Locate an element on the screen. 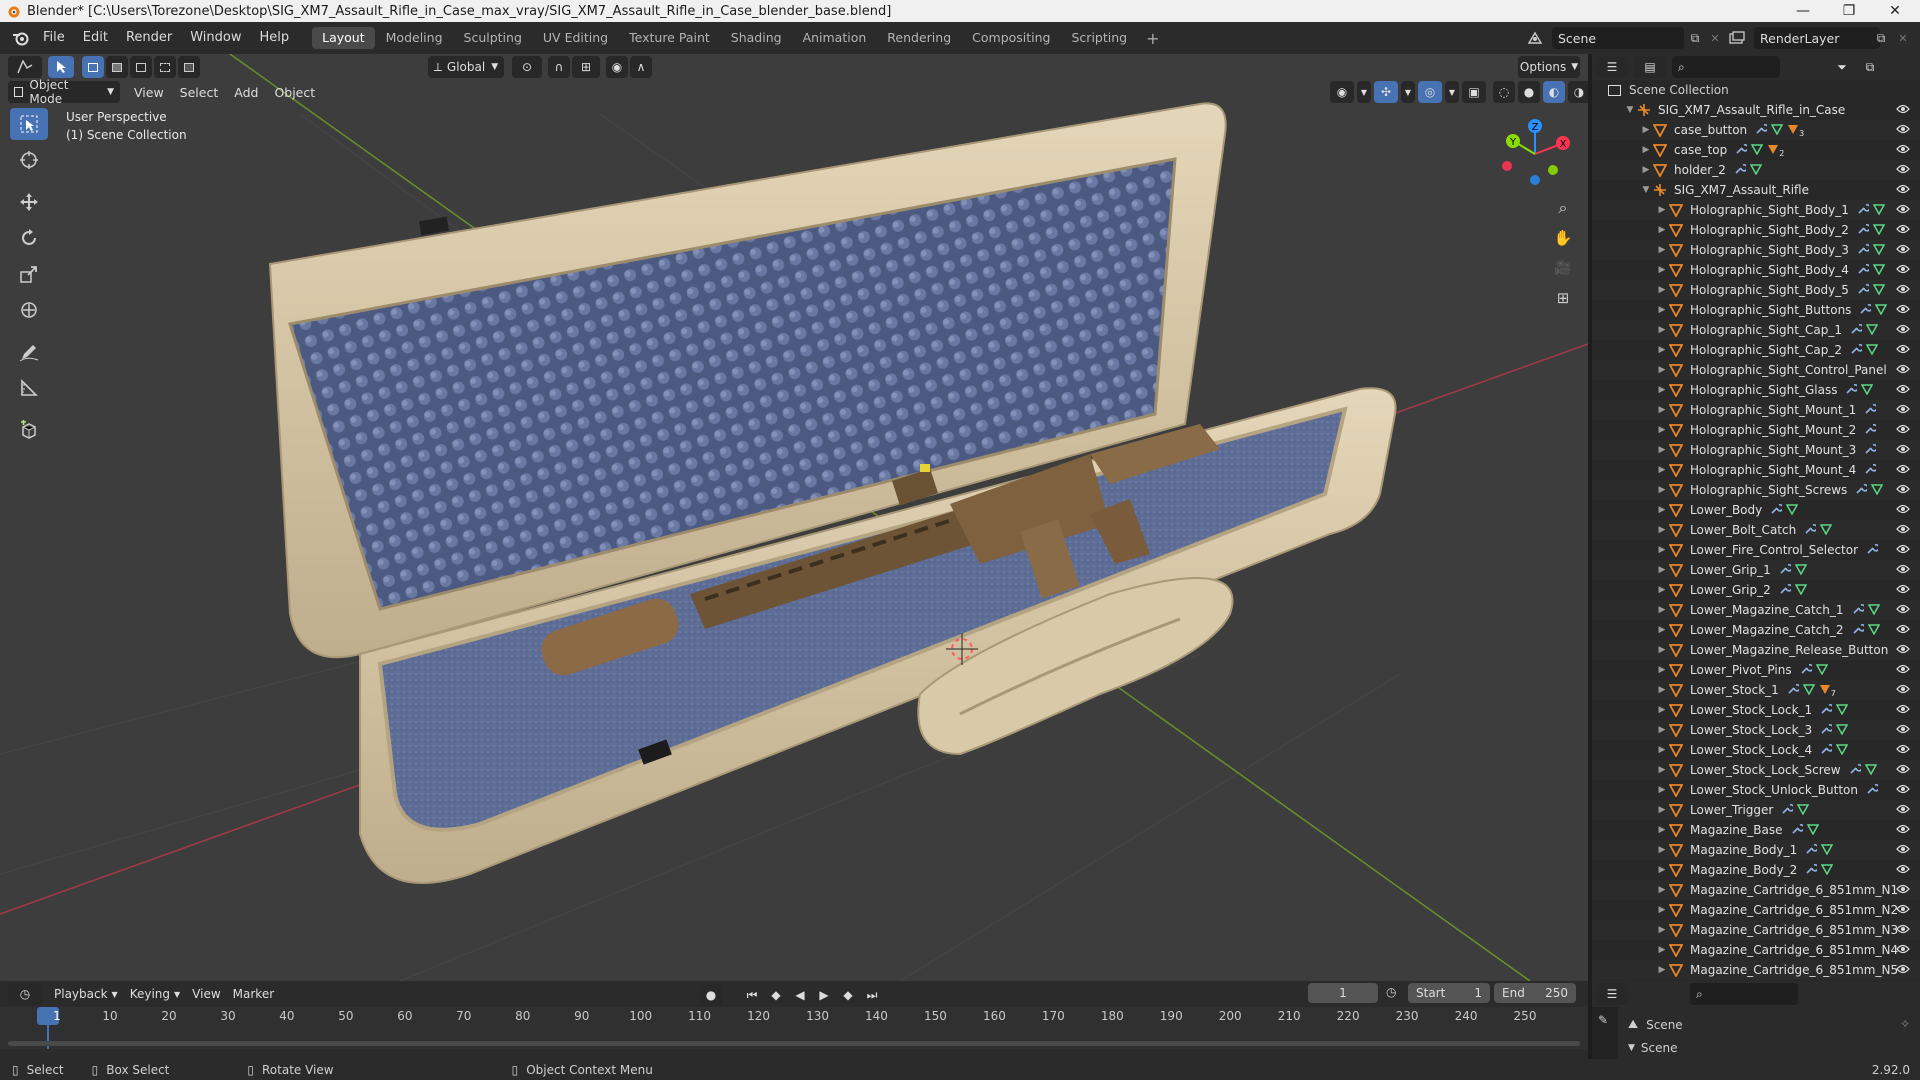 This screenshot has width=1920, height=1080. outliner-row: ▶ Lower_Stock_Lock_4 is located at coordinates (1756, 750).